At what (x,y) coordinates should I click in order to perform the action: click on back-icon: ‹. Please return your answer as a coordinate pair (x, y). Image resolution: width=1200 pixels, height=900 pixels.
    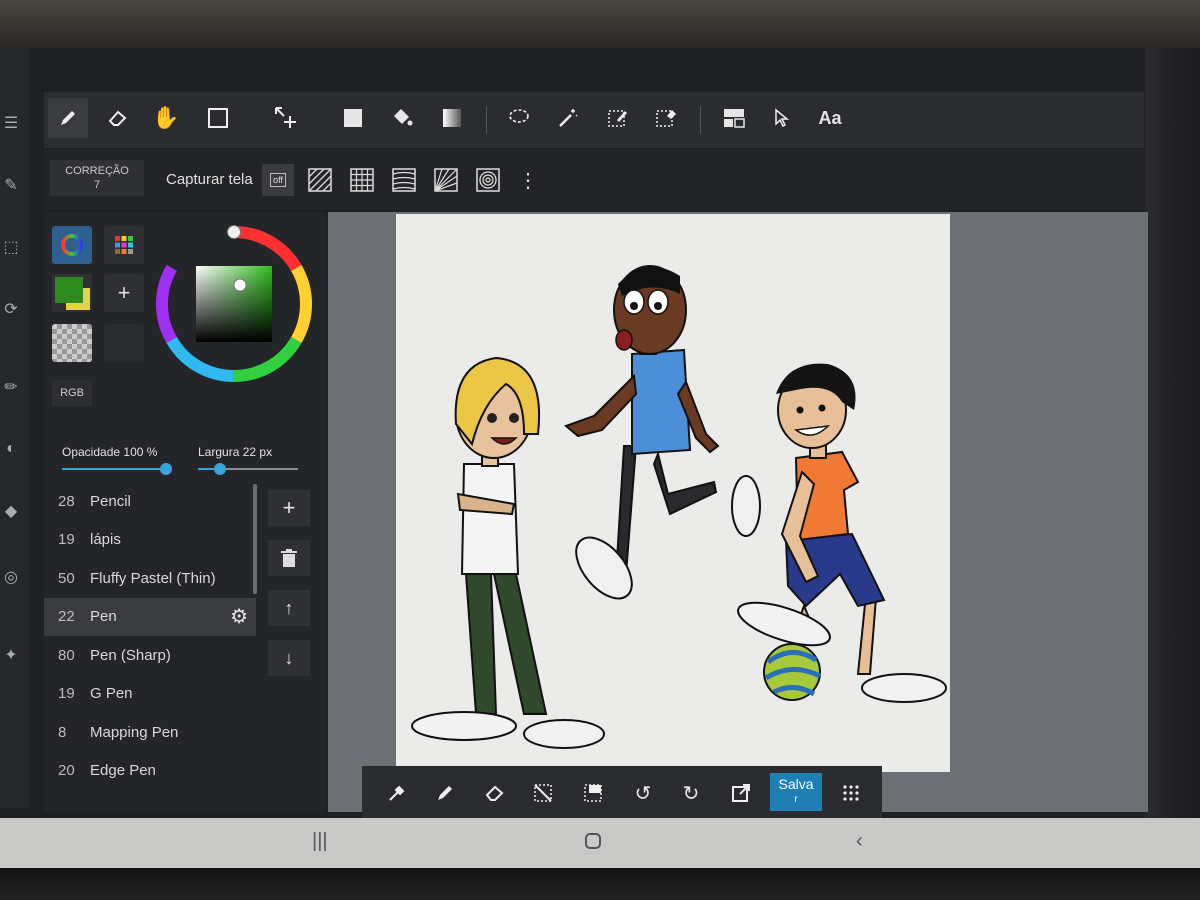
    Looking at the image, I should click on (859, 841).